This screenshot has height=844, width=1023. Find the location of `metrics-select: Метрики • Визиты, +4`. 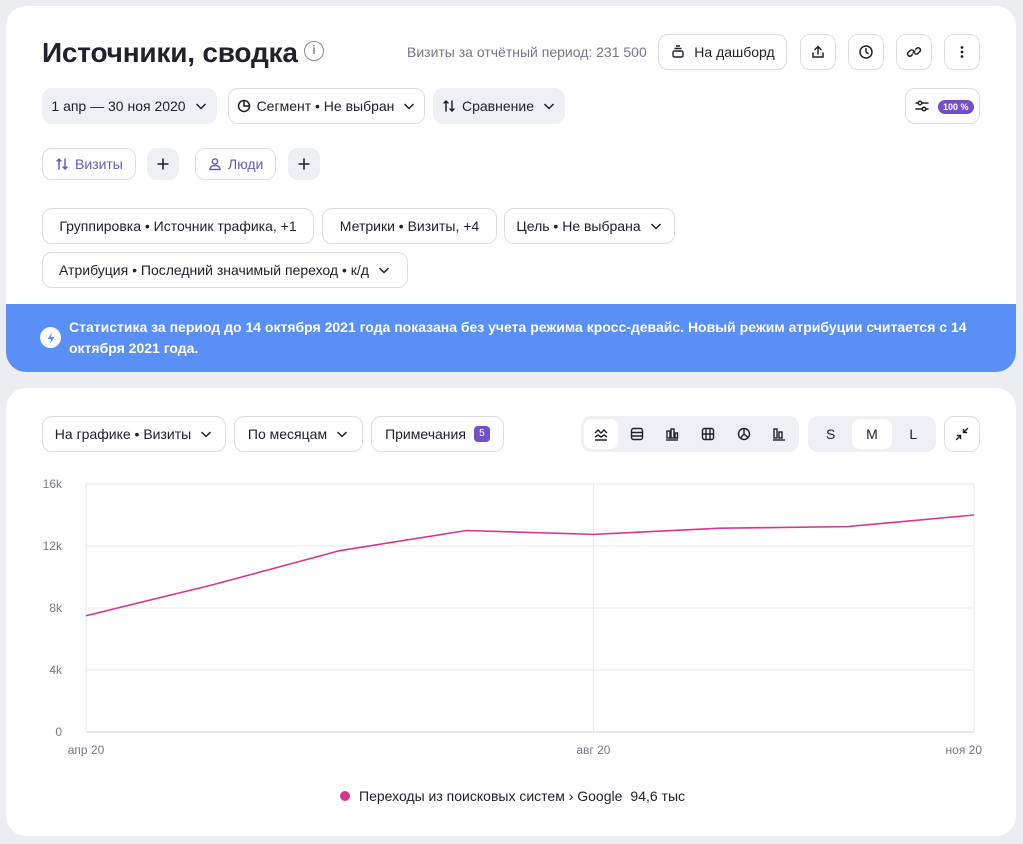

metrics-select: Метрики • Визиты, +4 is located at coordinates (409, 226).